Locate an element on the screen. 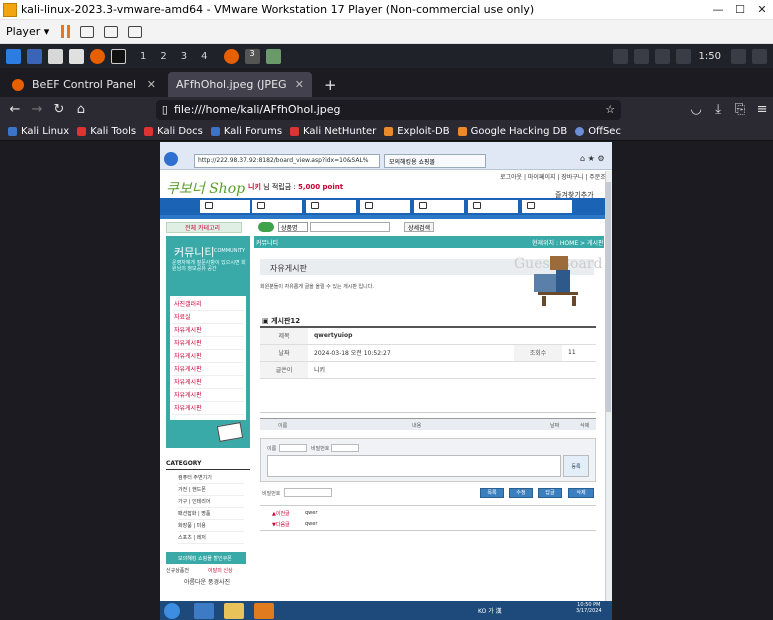 This screenshot has height=620, width=773. workspace-2: 2 is located at coordinates (163, 56).